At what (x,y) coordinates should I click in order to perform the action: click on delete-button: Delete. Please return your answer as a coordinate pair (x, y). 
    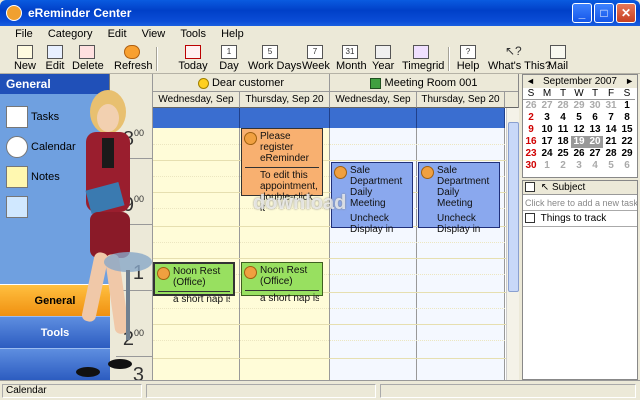
    Looking at the image, I should click on (88, 59).